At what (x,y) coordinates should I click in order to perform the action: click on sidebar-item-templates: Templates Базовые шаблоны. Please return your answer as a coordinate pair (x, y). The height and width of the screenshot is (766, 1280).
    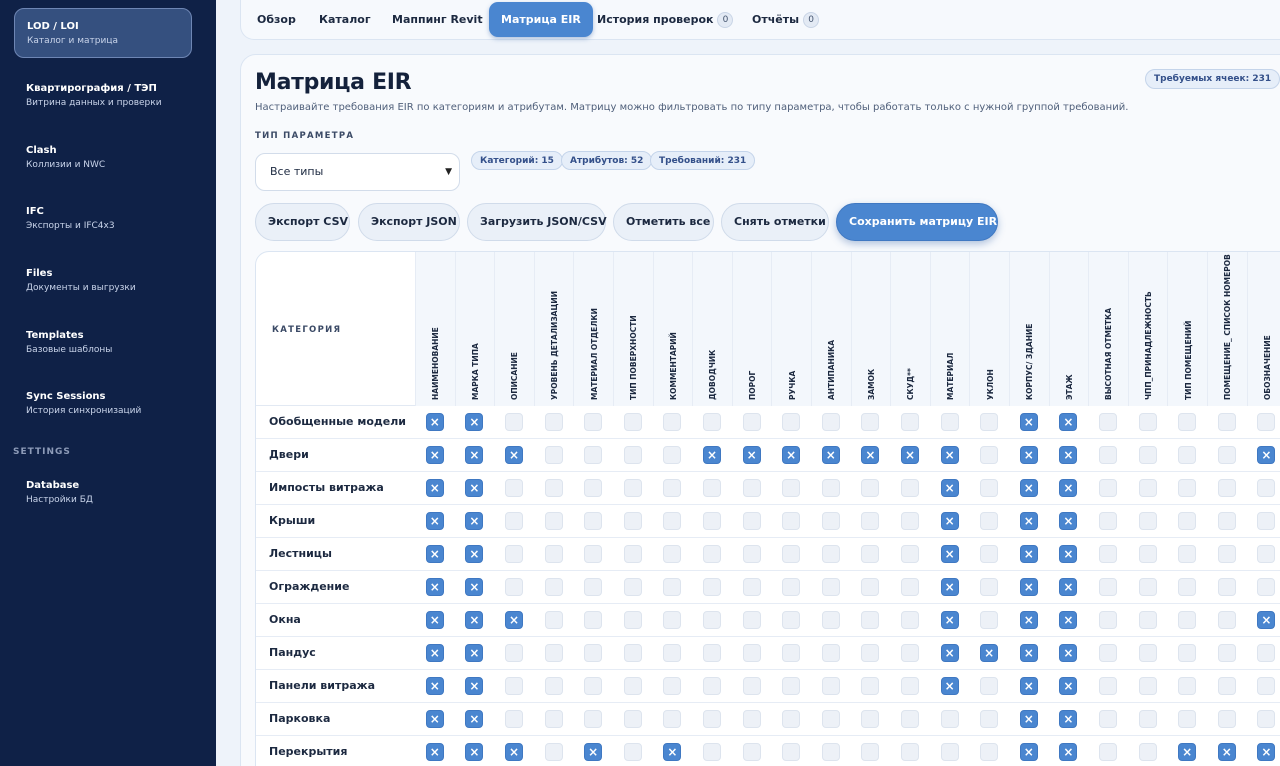
    Looking at the image, I should click on (103, 342).